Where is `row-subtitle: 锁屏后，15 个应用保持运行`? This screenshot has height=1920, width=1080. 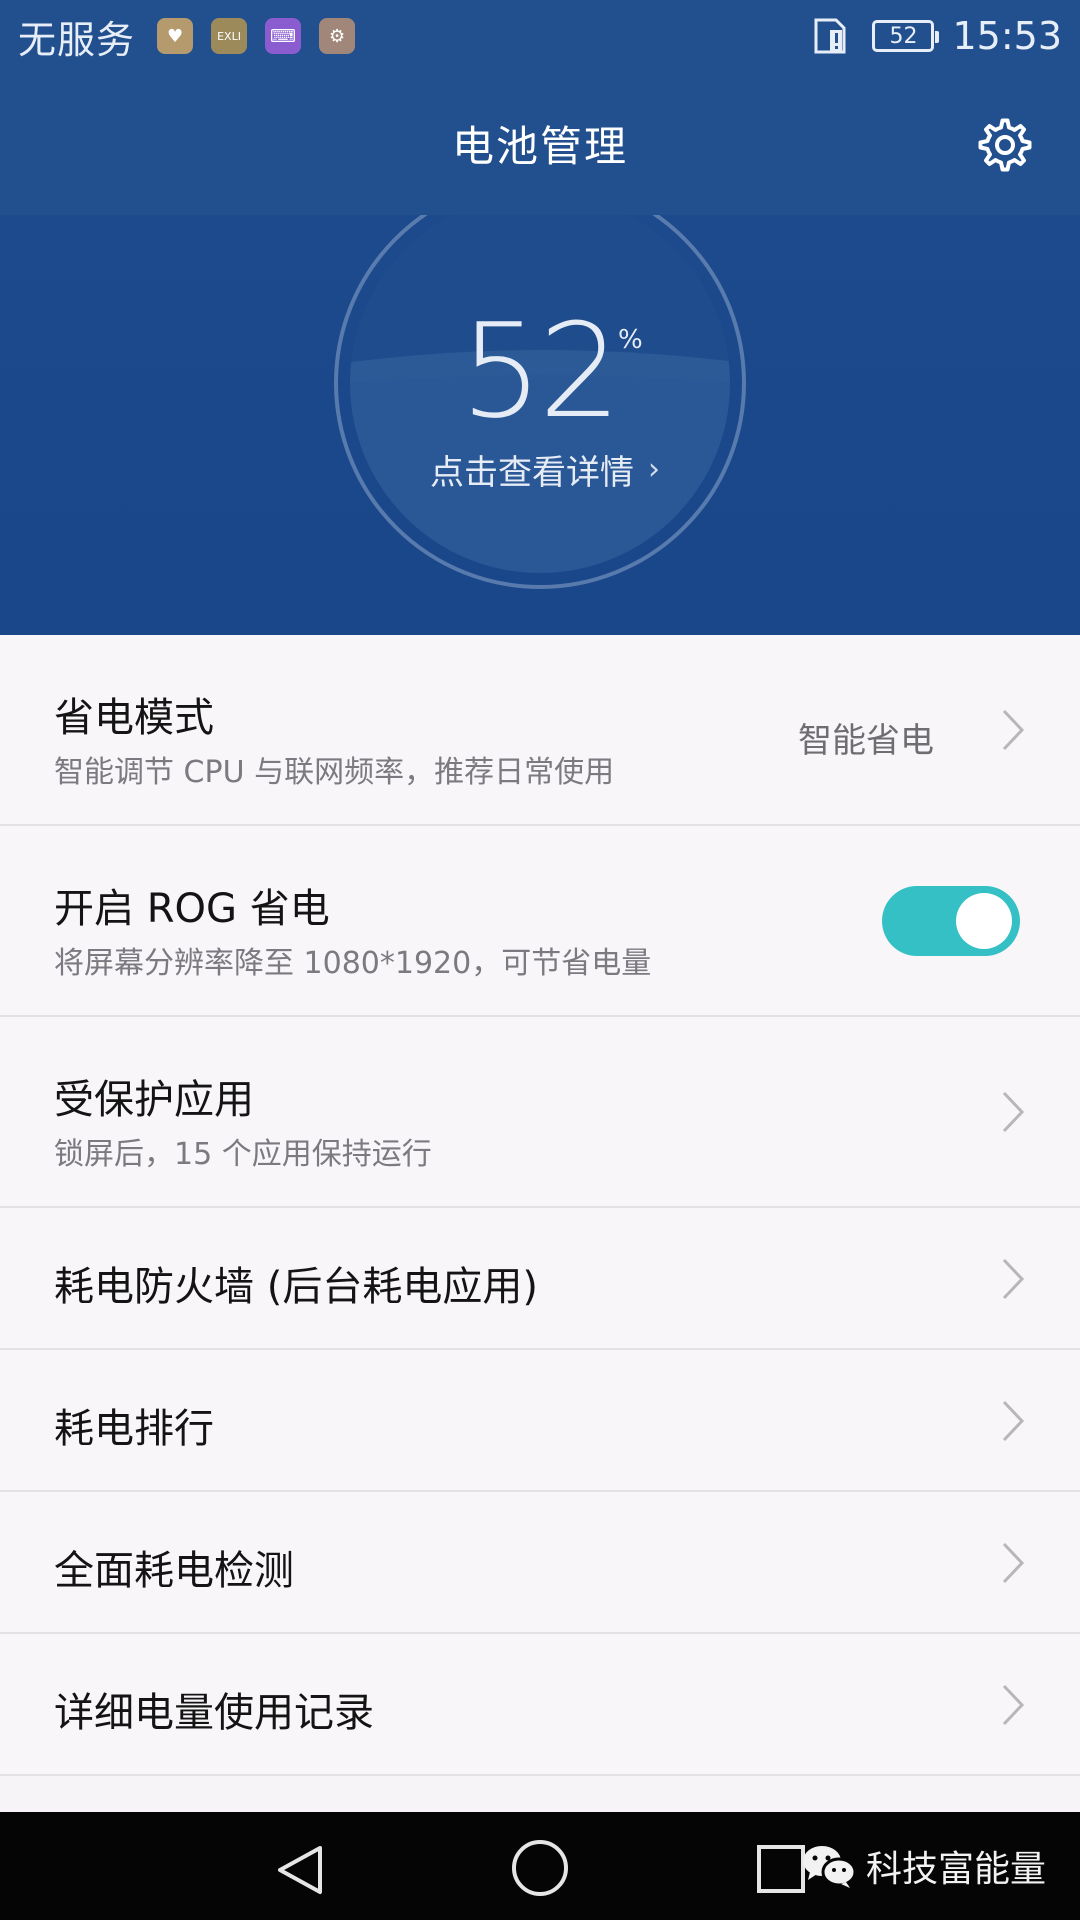
row-subtitle: 锁屏后，15 个应用保持运行 is located at coordinates (243, 1154).